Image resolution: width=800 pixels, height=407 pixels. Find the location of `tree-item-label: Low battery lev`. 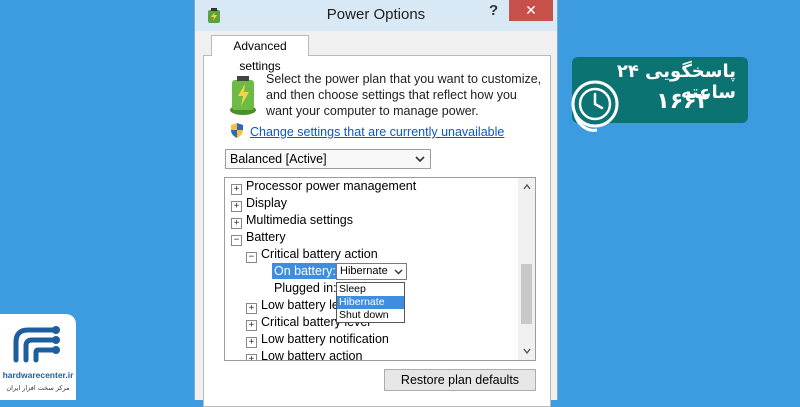

tree-item-label: Low battery lev is located at coordinates (303, 305).